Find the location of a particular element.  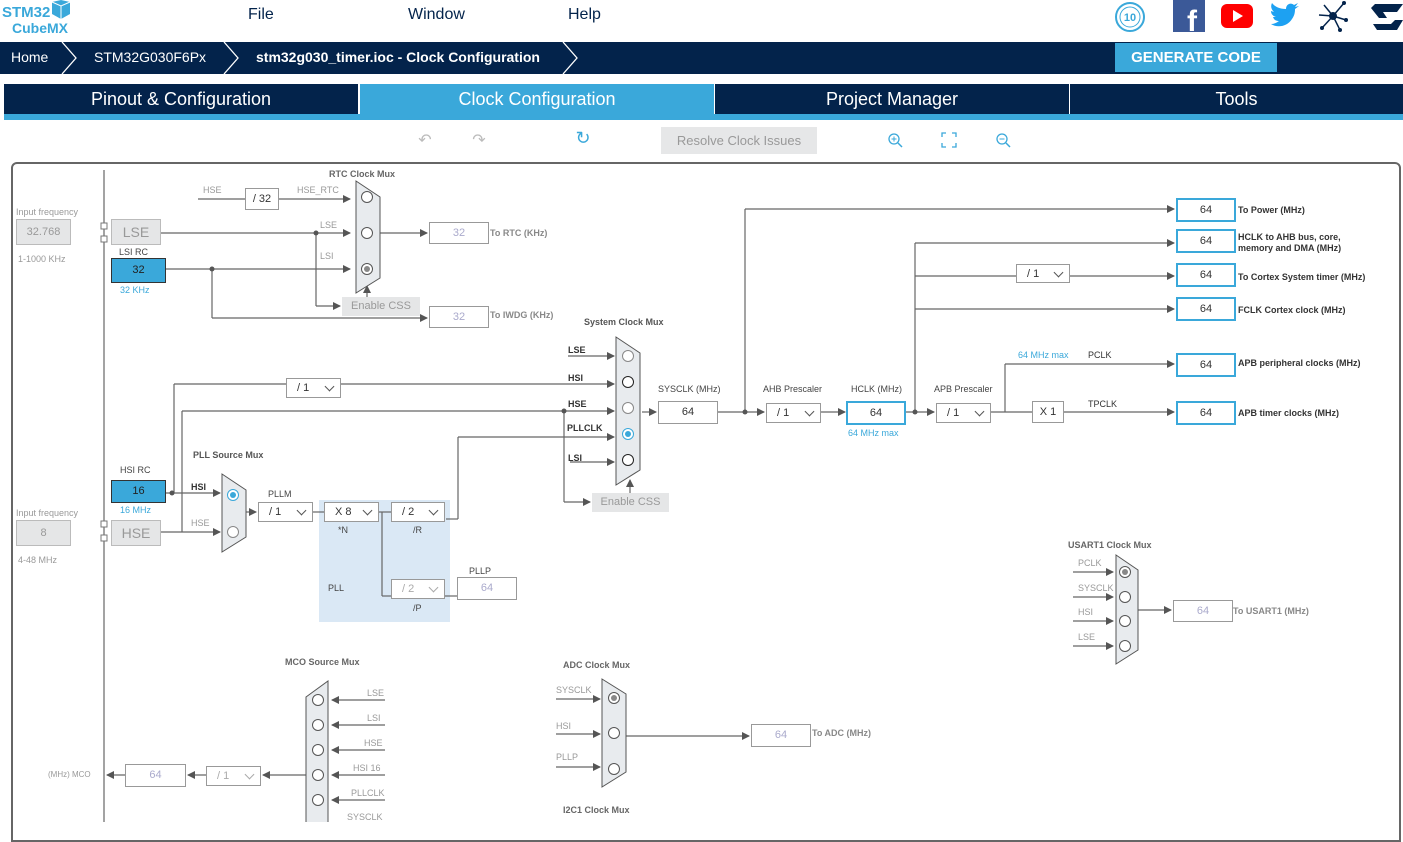

fclk-field: 64 is located at coordinates (1206, 309).